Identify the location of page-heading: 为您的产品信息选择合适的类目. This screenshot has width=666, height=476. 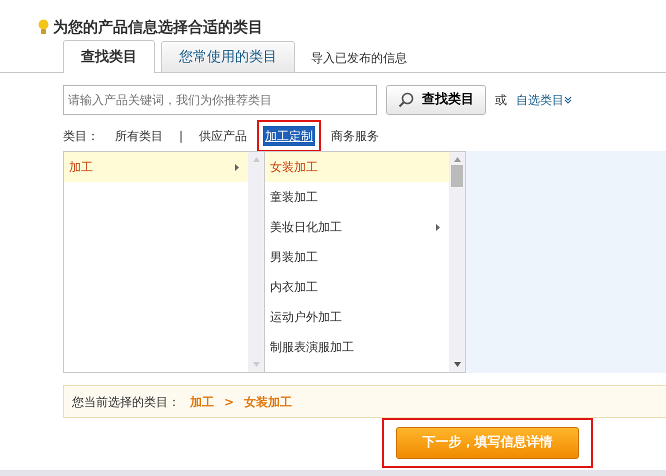
(158, 27).